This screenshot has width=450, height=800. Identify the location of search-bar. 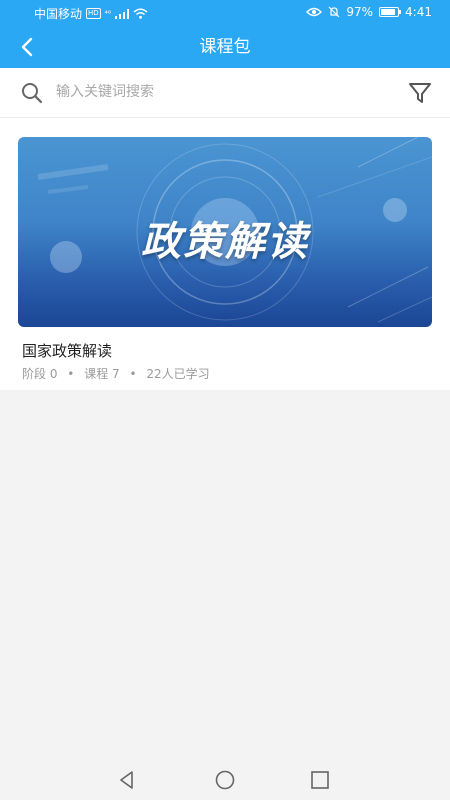
(225, 93).